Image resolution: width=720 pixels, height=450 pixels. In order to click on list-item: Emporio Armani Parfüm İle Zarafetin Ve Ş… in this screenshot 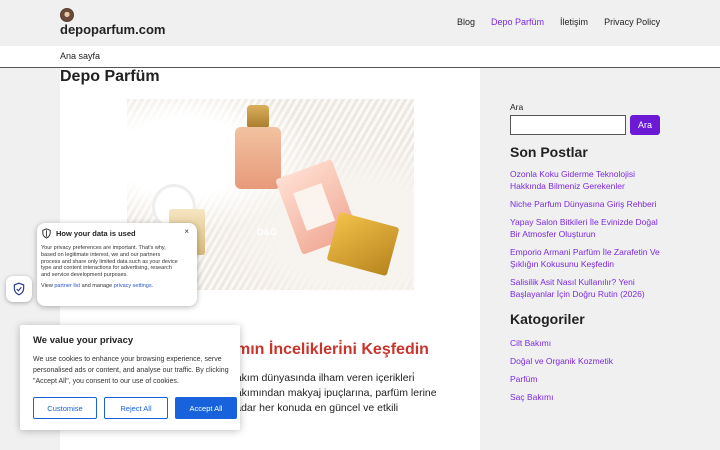, I will do `click(590, 258)`.